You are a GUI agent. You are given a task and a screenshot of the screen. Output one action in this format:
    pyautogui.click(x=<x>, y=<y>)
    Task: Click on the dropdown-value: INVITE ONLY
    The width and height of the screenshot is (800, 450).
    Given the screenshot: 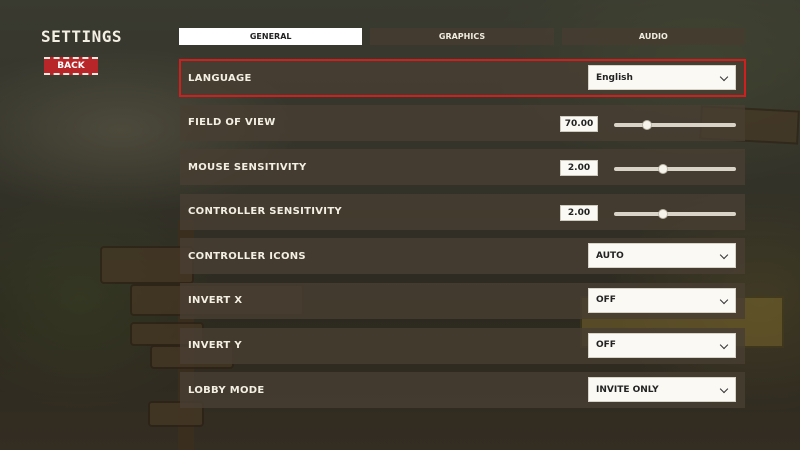 What is the action you would take?
    pyautogui.click(x=627, y=389)
    